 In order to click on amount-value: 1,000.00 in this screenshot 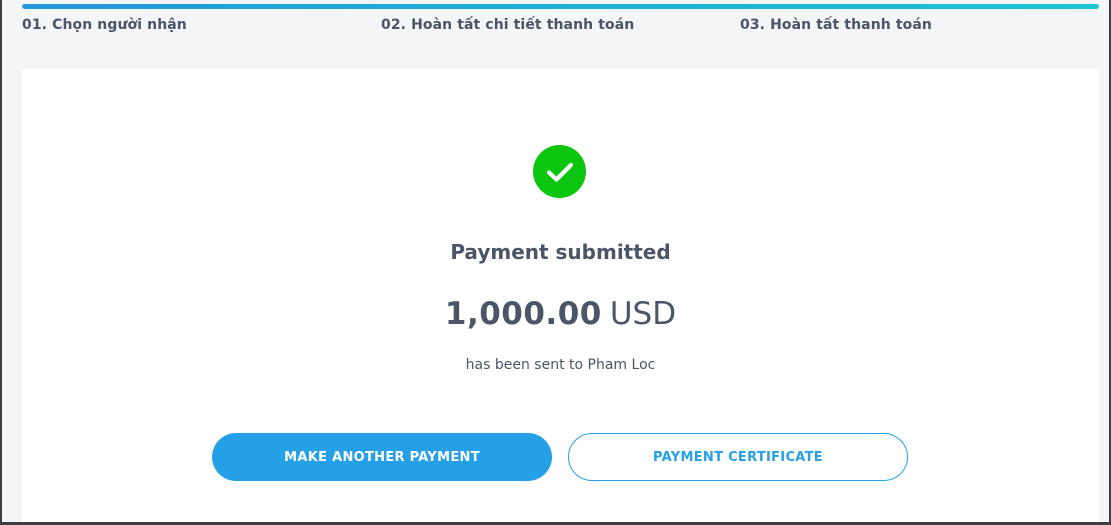, I will do `click(523, 314)`.